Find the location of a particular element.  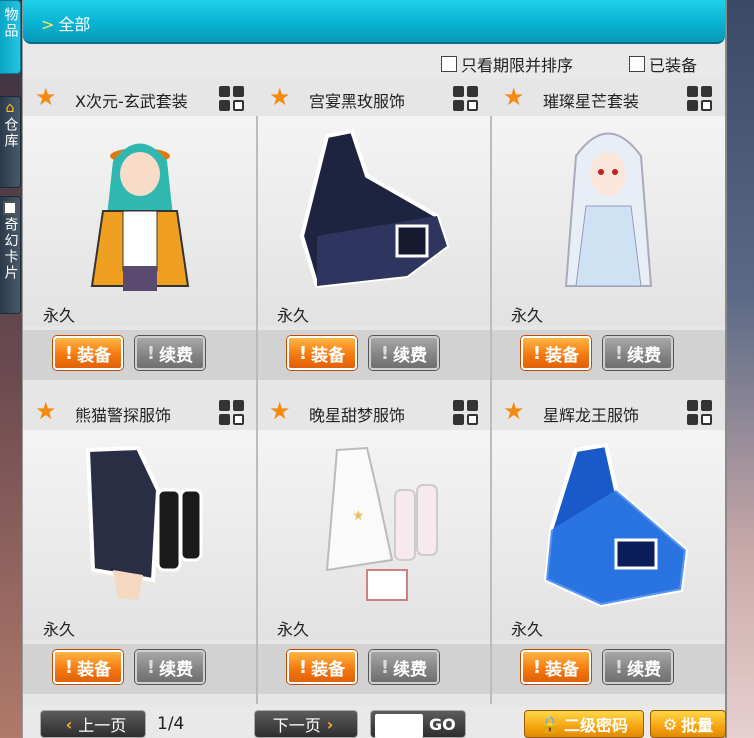

limited-only-label: 只看期限并排序 is located at coordinates (517, 65).